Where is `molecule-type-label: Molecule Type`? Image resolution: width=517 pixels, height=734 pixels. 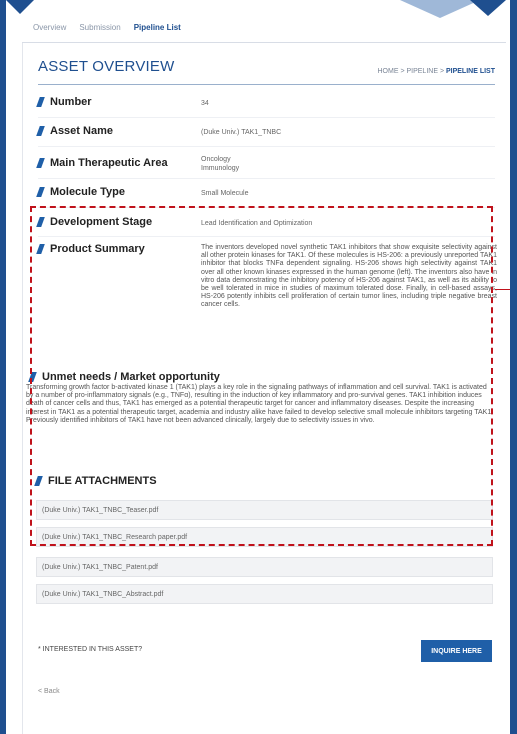
molecule-type-label: Molecule Type is located at coordinates (80, 192).